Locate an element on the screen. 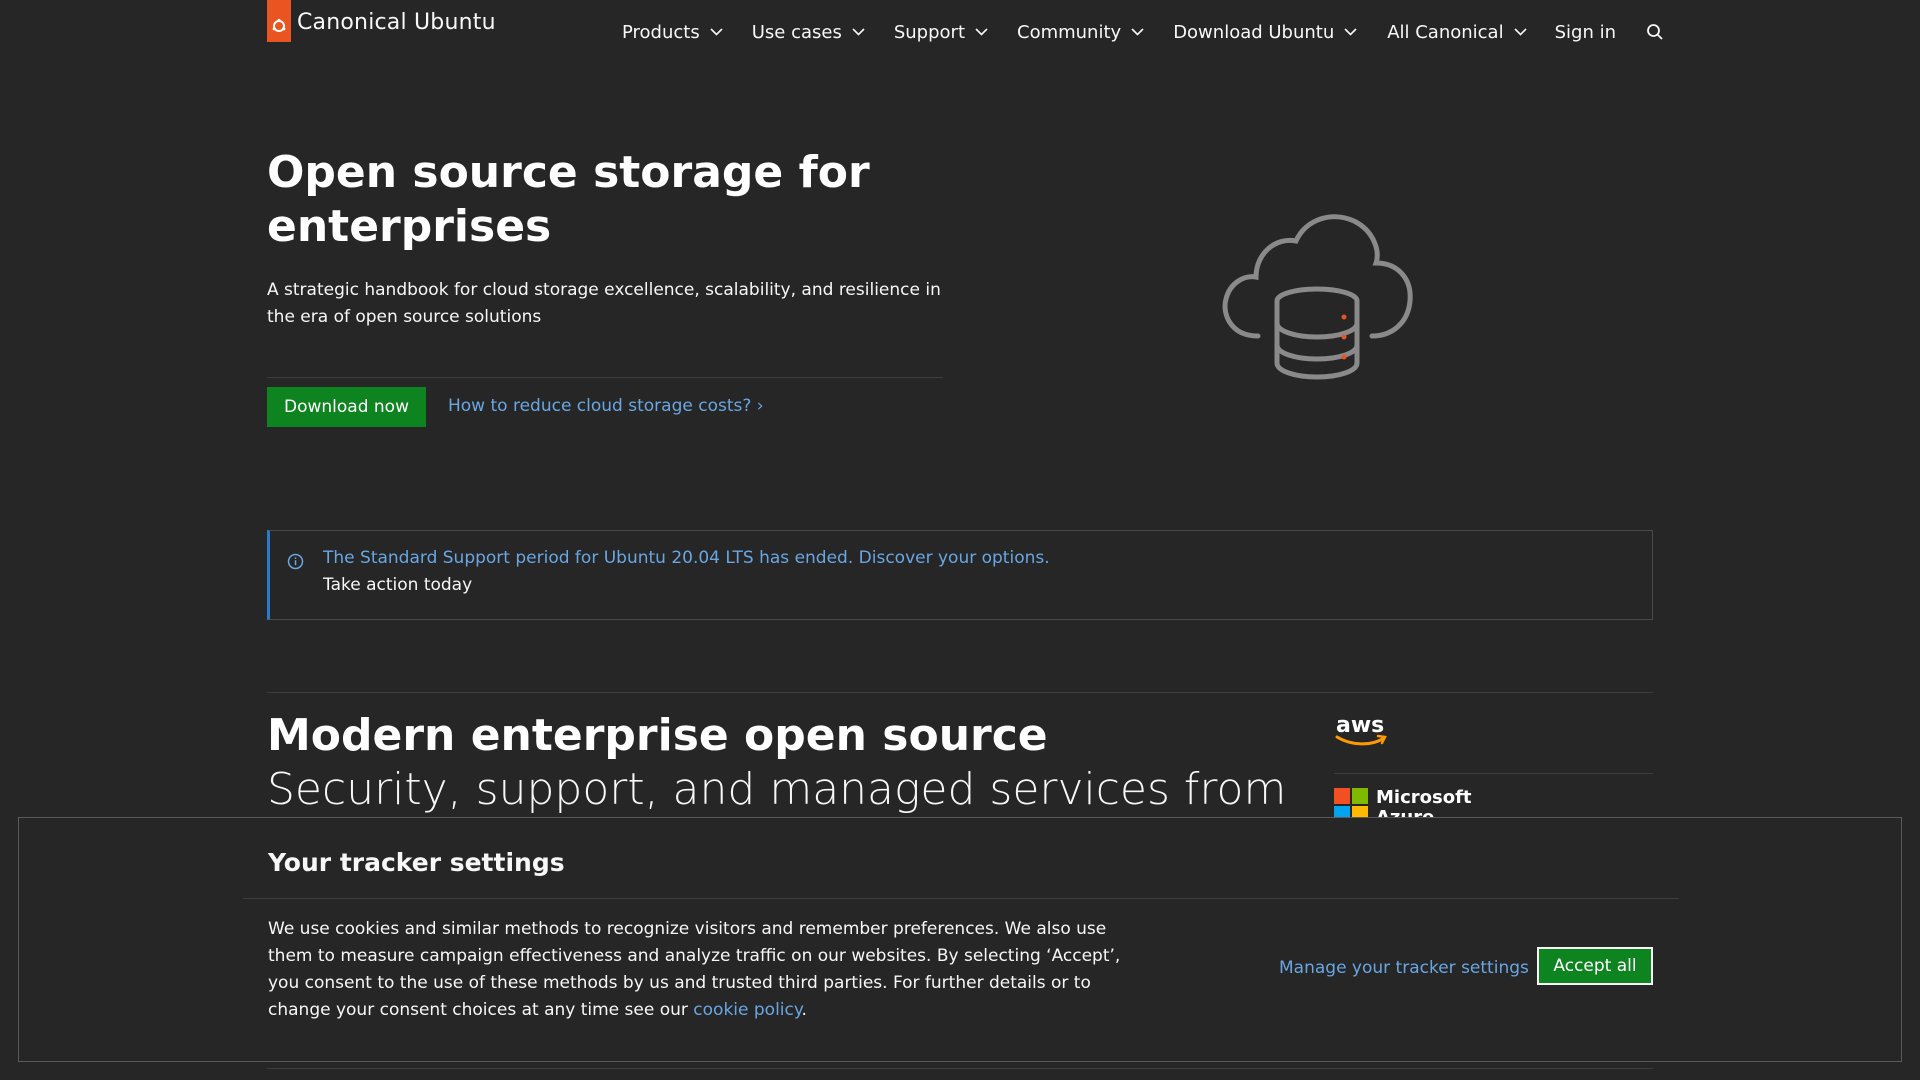 The image size is (1920, 1080). canonical-ubuntu-logo: Canonical Ubuntu is located at coordinates (381, 21).